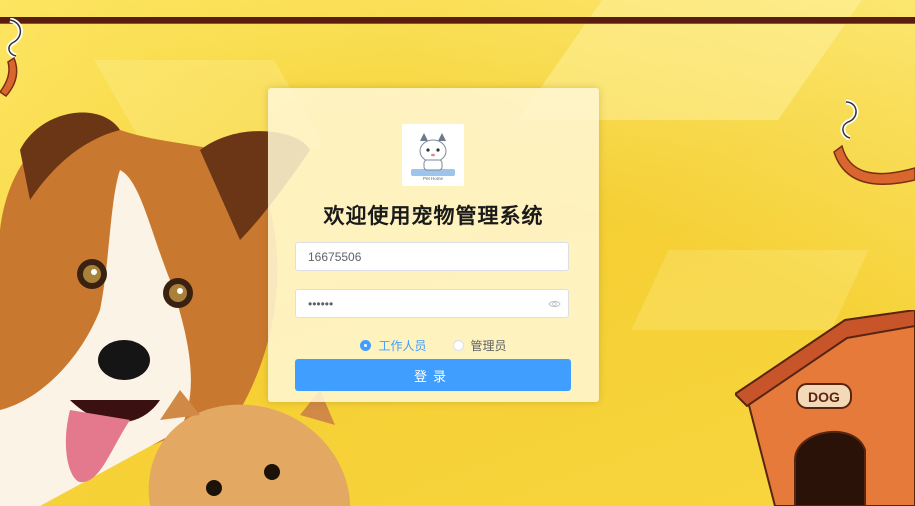 This screenshot has width=915, height=506. What do you see at coordinates (433, 178) in the screenshot?
I see `logo-caption: Pet Home` at bounding box center [433, 178].